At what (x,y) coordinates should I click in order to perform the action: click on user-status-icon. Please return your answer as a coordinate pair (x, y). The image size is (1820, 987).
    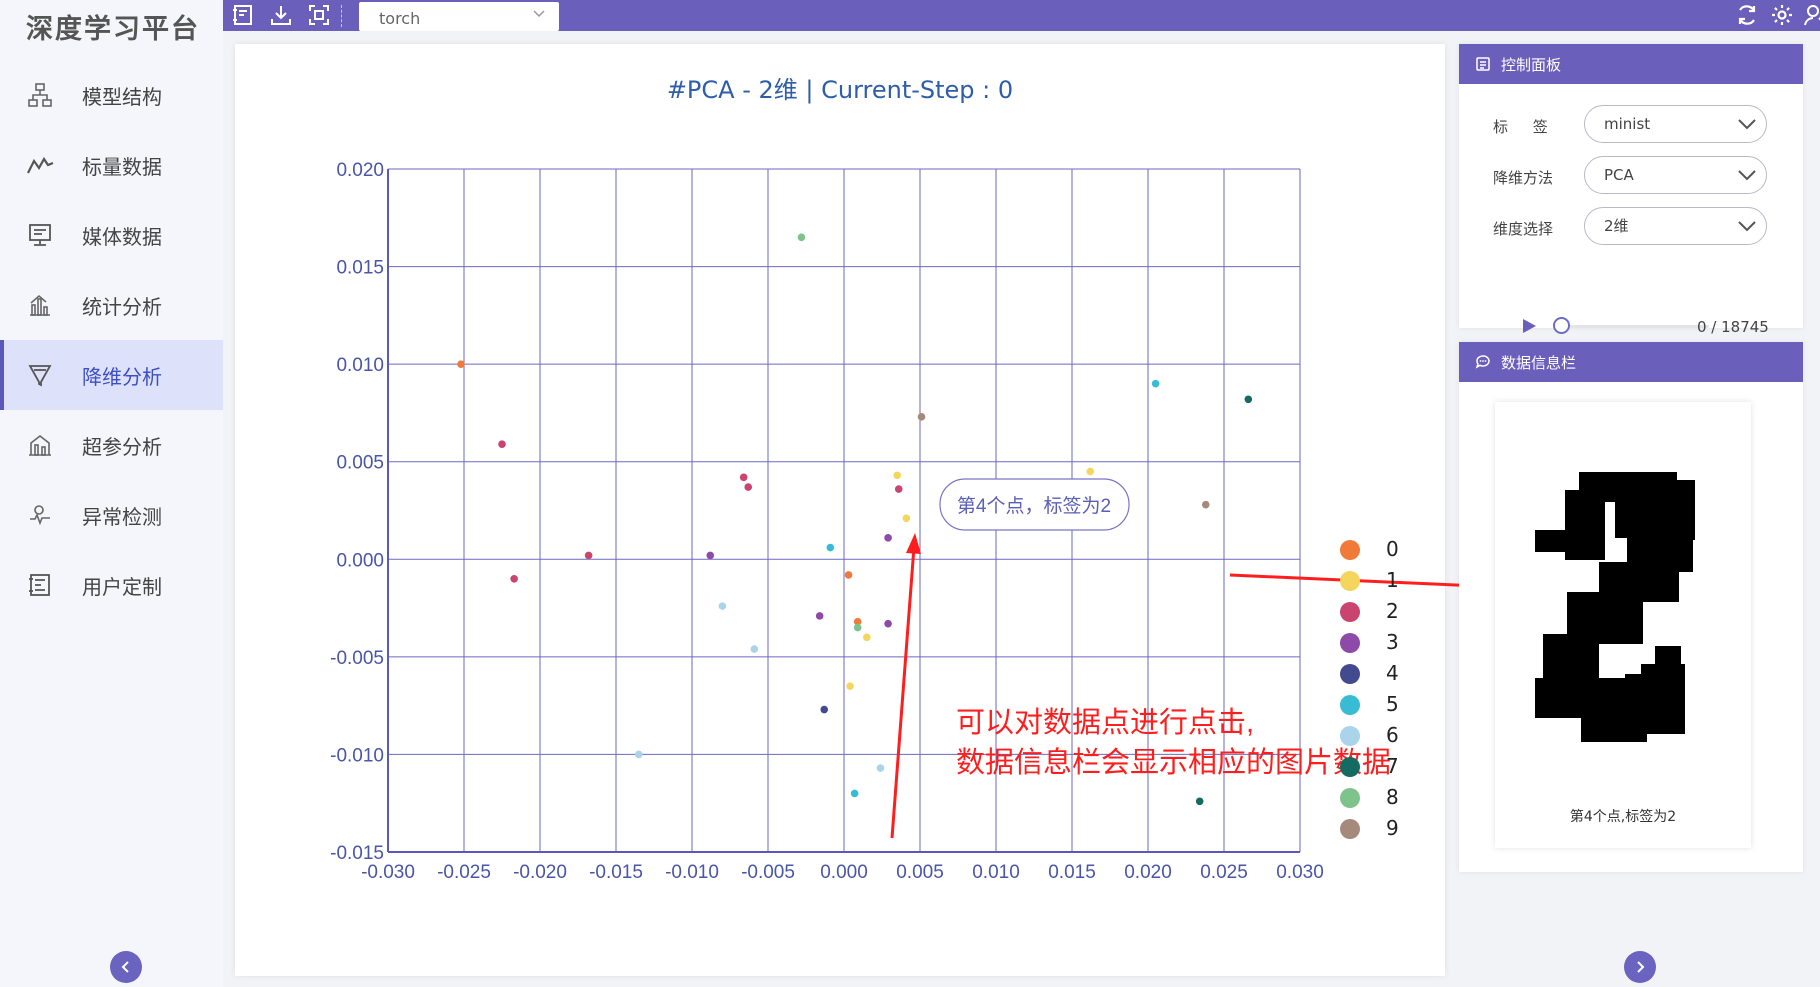
    Looking at the image, I should click on (1811, 15).